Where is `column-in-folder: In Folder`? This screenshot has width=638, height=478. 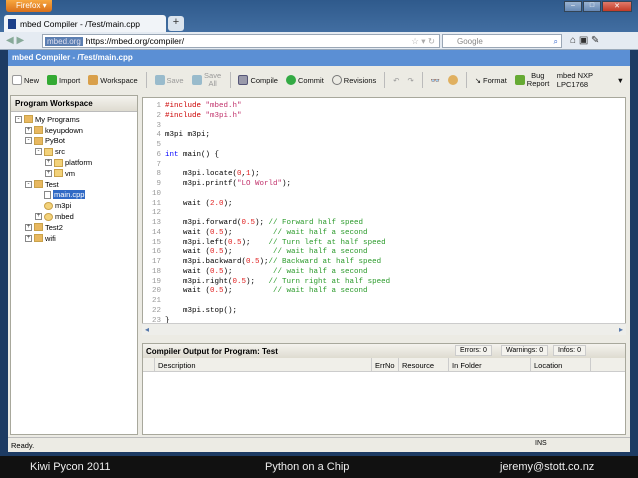 column-in-folder: In Folder is located at coordinates (490, 364).